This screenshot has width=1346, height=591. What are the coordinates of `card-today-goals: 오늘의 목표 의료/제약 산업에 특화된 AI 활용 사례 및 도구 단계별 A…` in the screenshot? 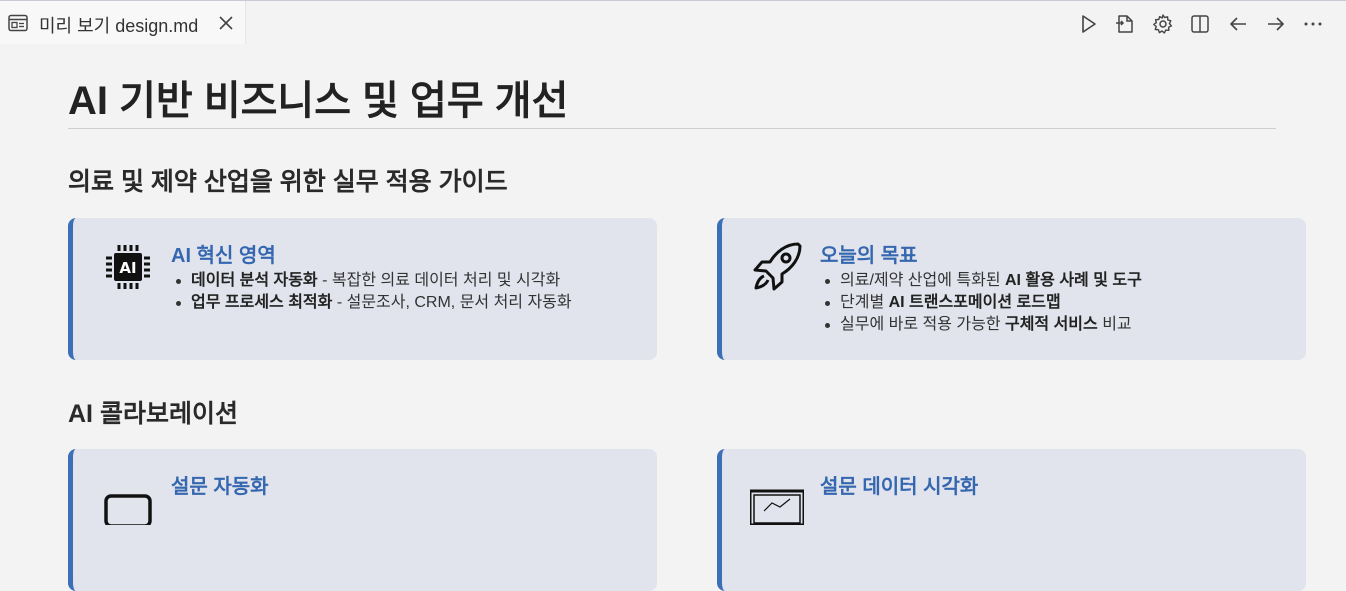 It's located at (1011, 289).